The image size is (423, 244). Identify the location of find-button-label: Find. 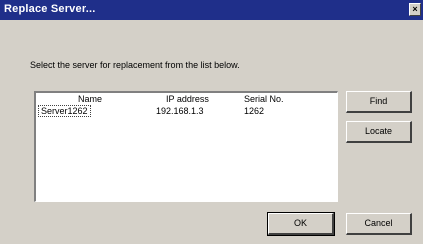
(378, 101).